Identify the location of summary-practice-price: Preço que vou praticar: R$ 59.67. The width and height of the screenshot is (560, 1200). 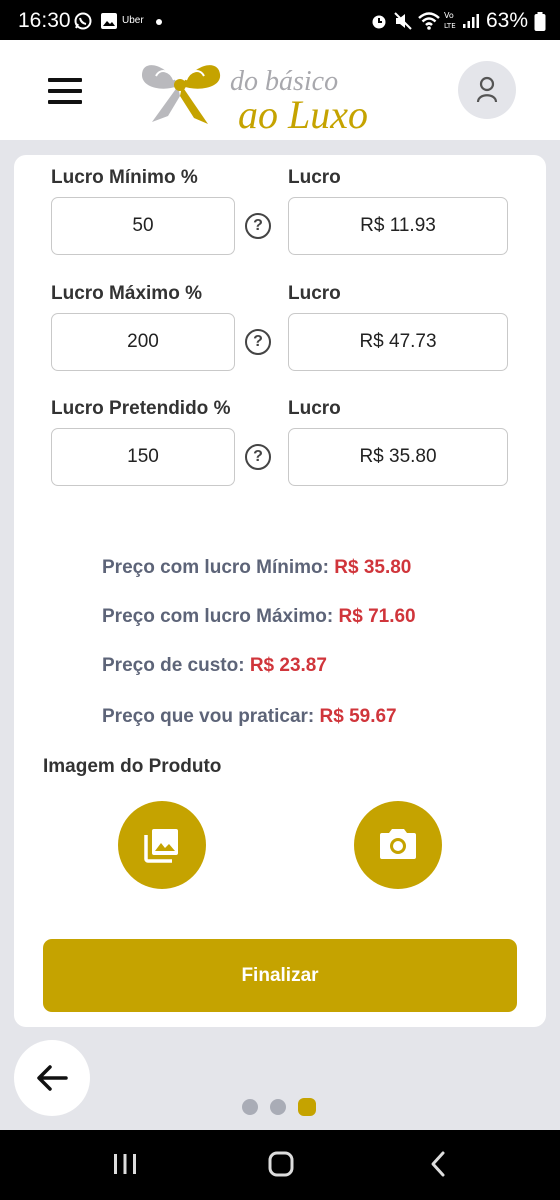
(249, 717).